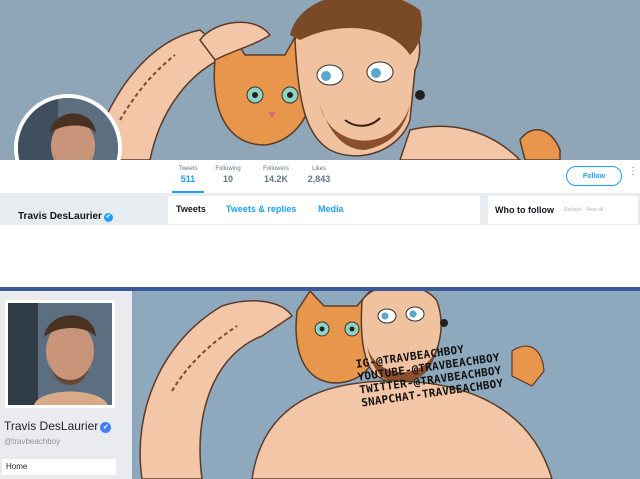 The height and width of the screenshot is (479, 640). I want to click on facebook-profile-picture, so click(60, 354).